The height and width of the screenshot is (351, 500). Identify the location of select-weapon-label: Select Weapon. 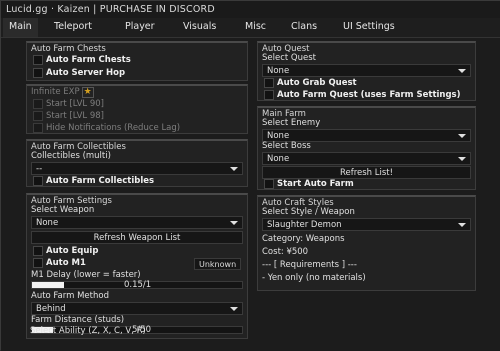
(63, 210).